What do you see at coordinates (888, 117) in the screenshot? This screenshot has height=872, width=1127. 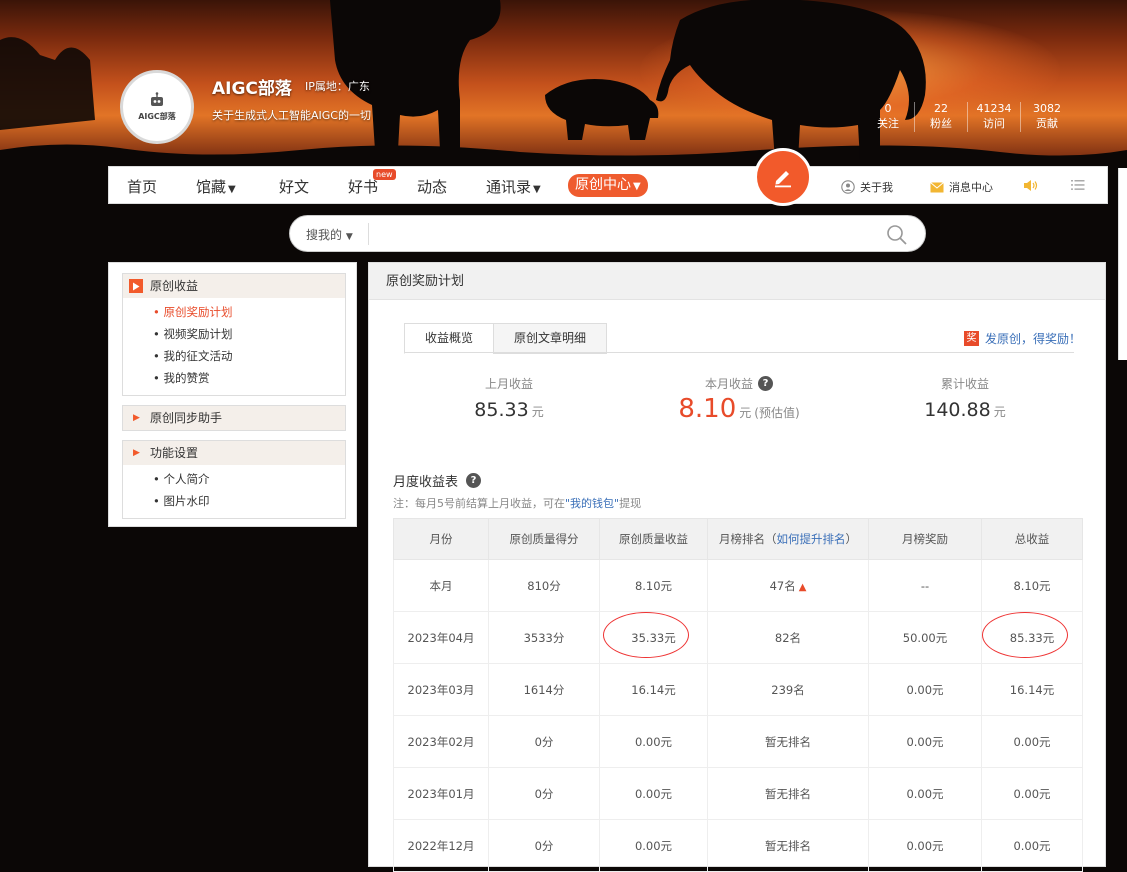 I see `stat-following: 0 关注` at bounding box center [888, 117].